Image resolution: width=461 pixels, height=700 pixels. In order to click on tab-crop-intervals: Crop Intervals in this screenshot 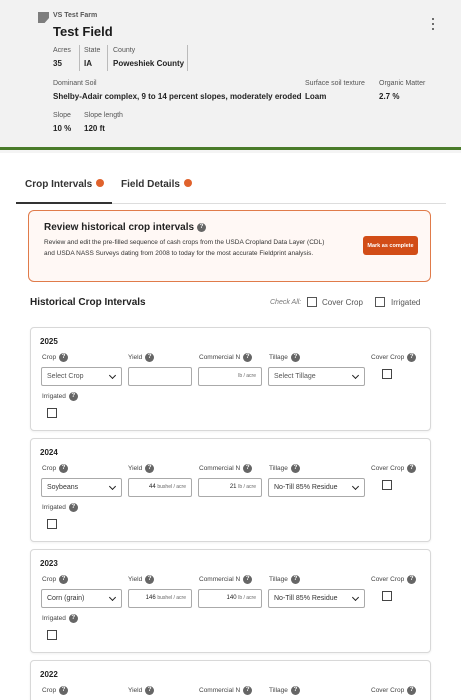, I will do `click(65, 184)`.